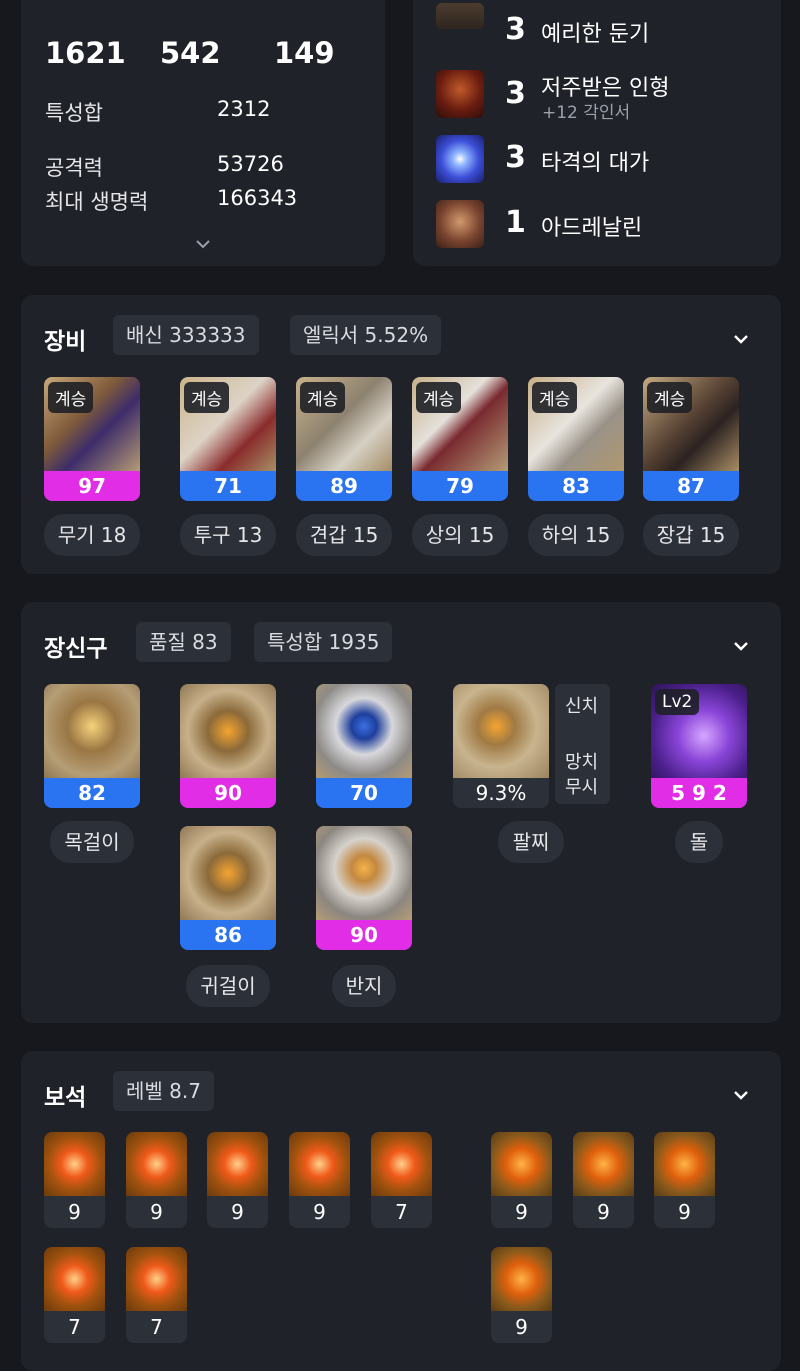 Image resolution: width=800 pixels, height=1371 pixels. I want to click on accessory-earring-2: 86, so click(228, 888).